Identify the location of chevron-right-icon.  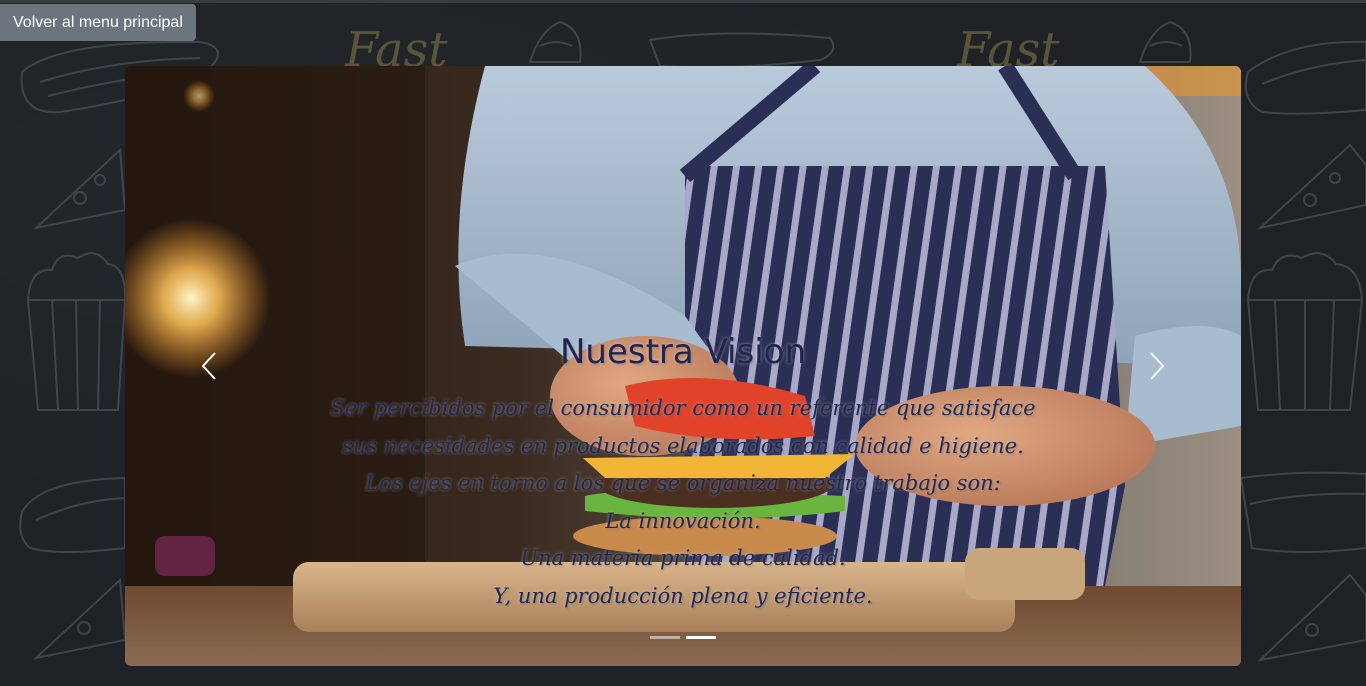
(1157, 366).